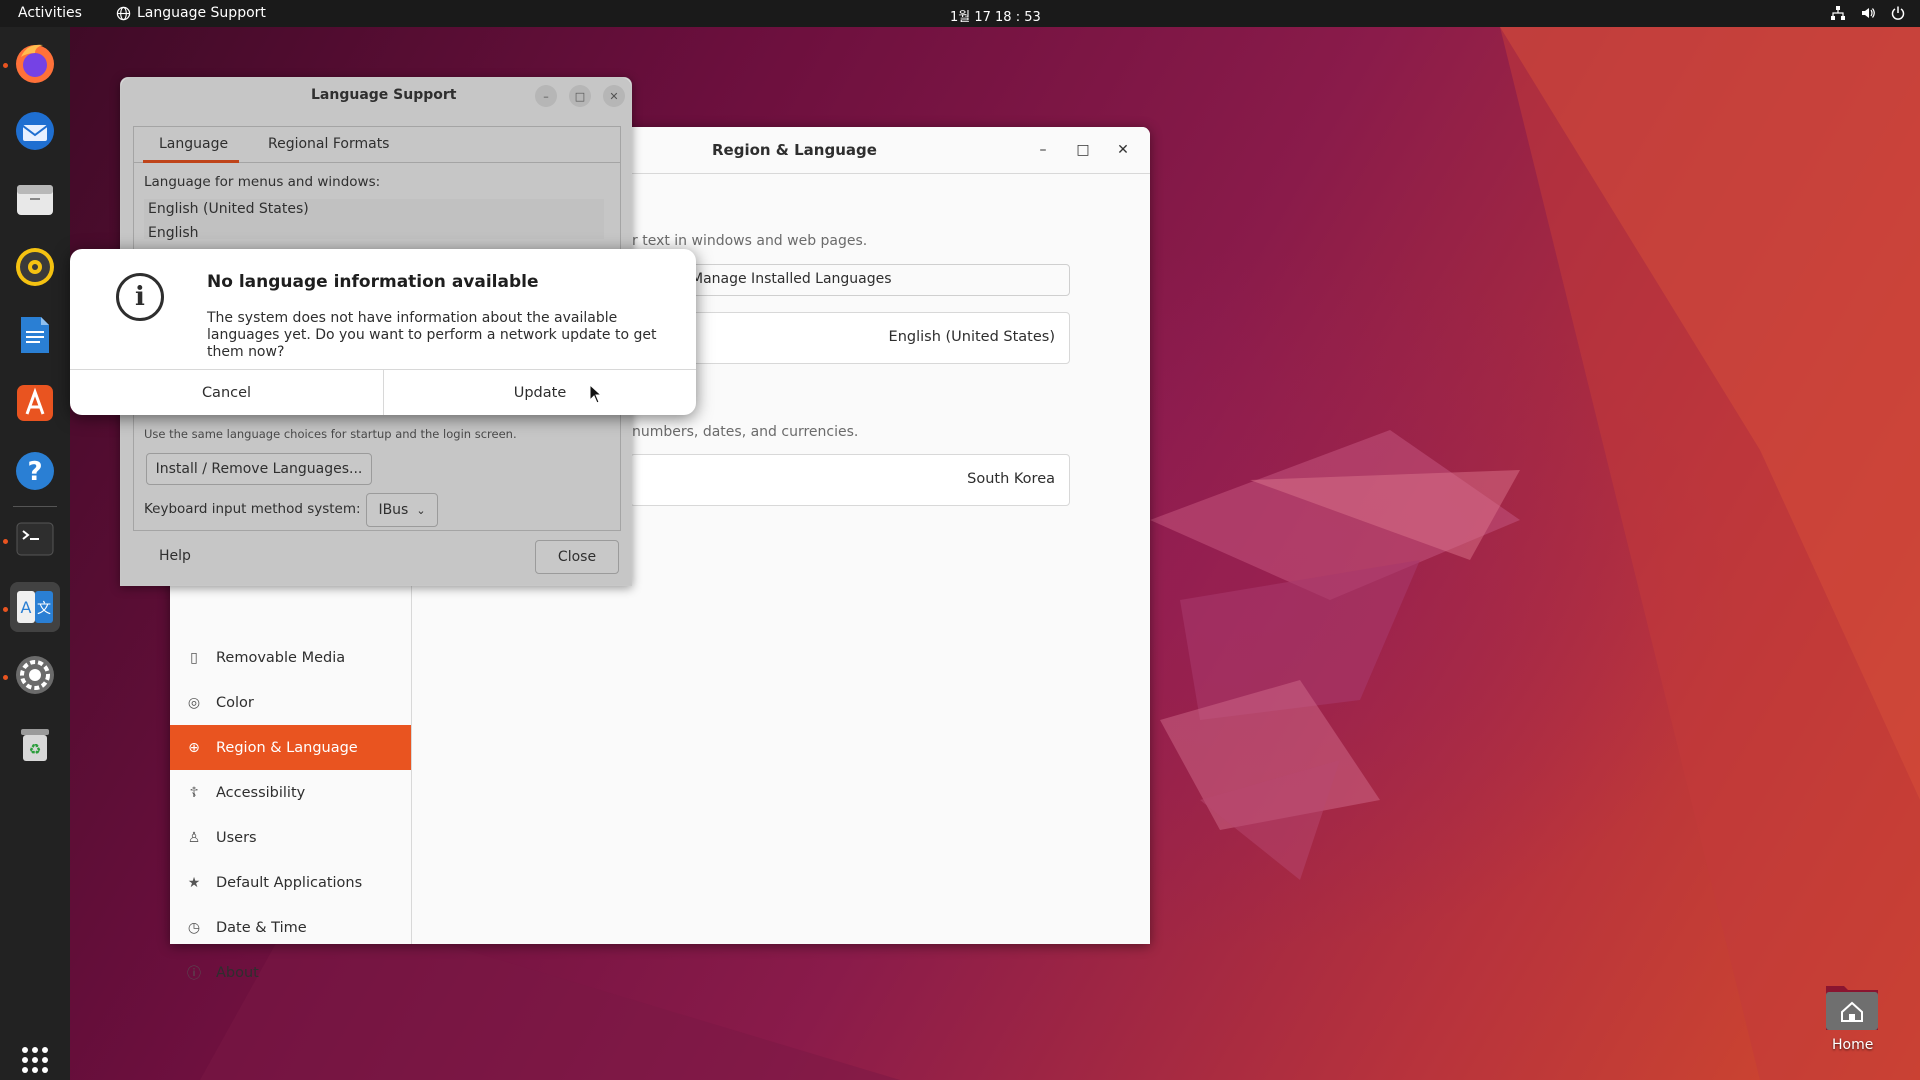  What do you see at coordinates (194, 792) in the screenshot?
I see `accessibility-icon: ☦` at bounding box center [194, 792].